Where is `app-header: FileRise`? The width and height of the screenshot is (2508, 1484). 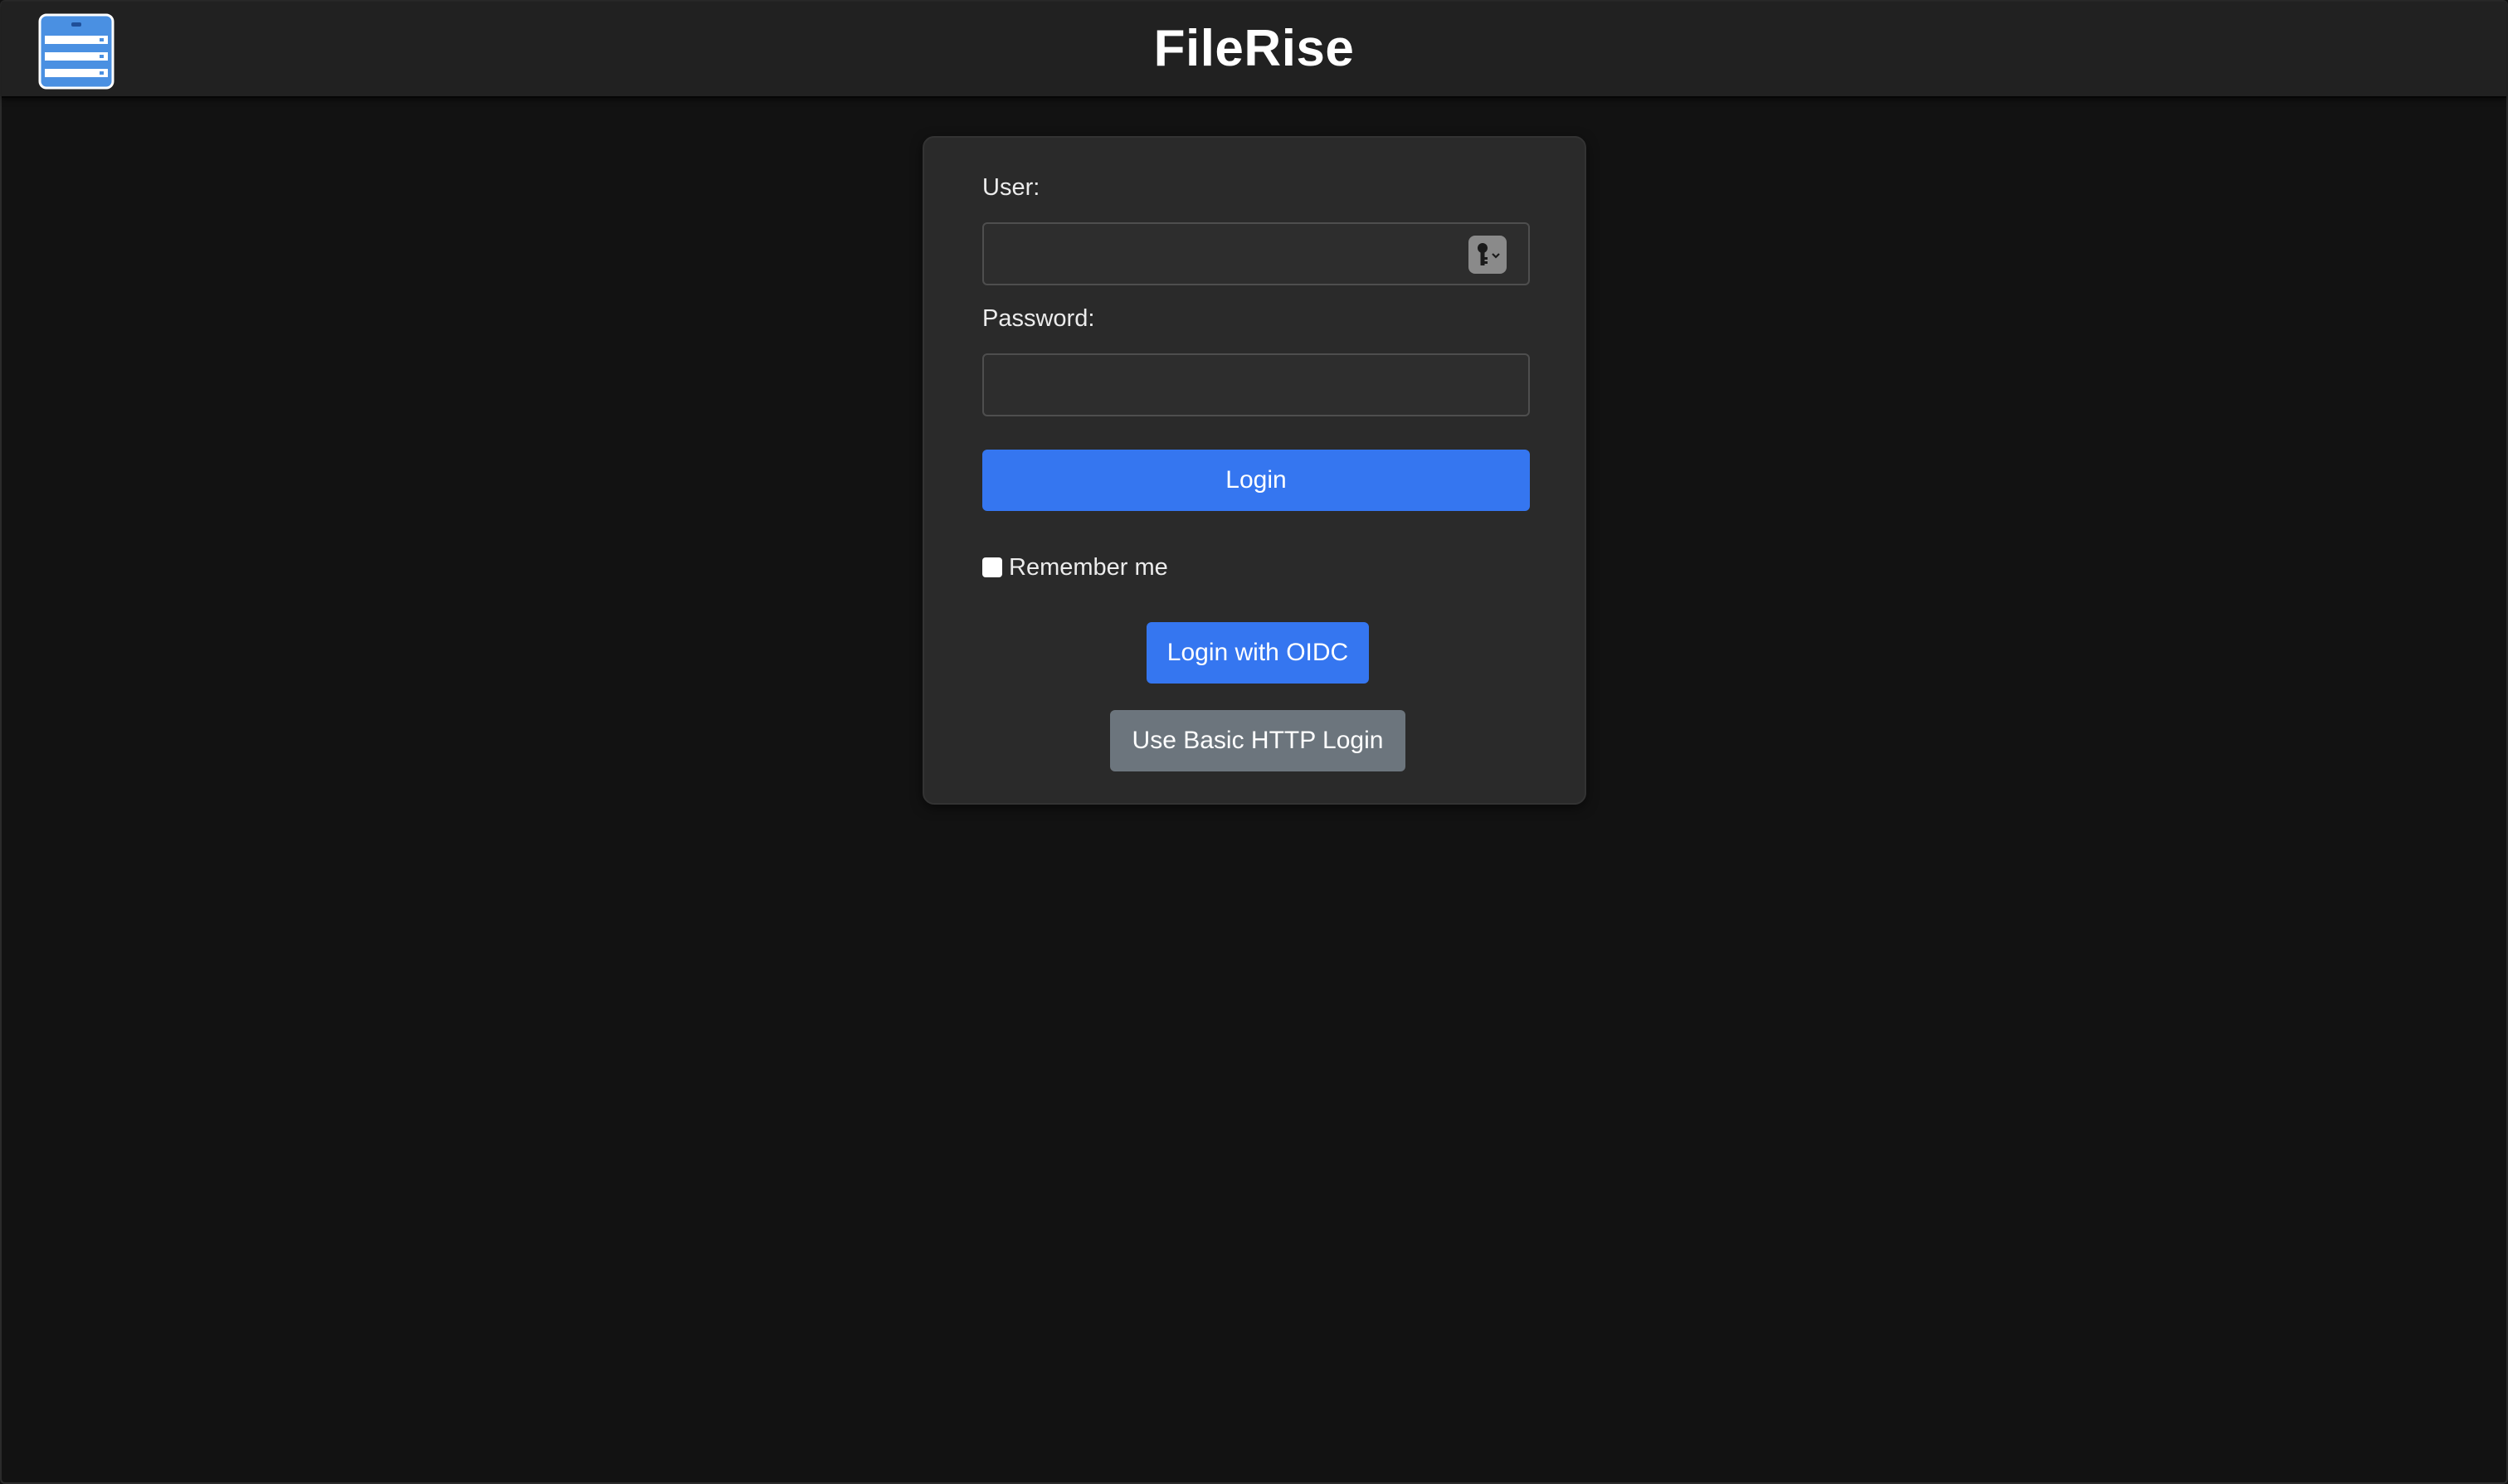 app-header: FileRise is located at coordinates (1254, 50).